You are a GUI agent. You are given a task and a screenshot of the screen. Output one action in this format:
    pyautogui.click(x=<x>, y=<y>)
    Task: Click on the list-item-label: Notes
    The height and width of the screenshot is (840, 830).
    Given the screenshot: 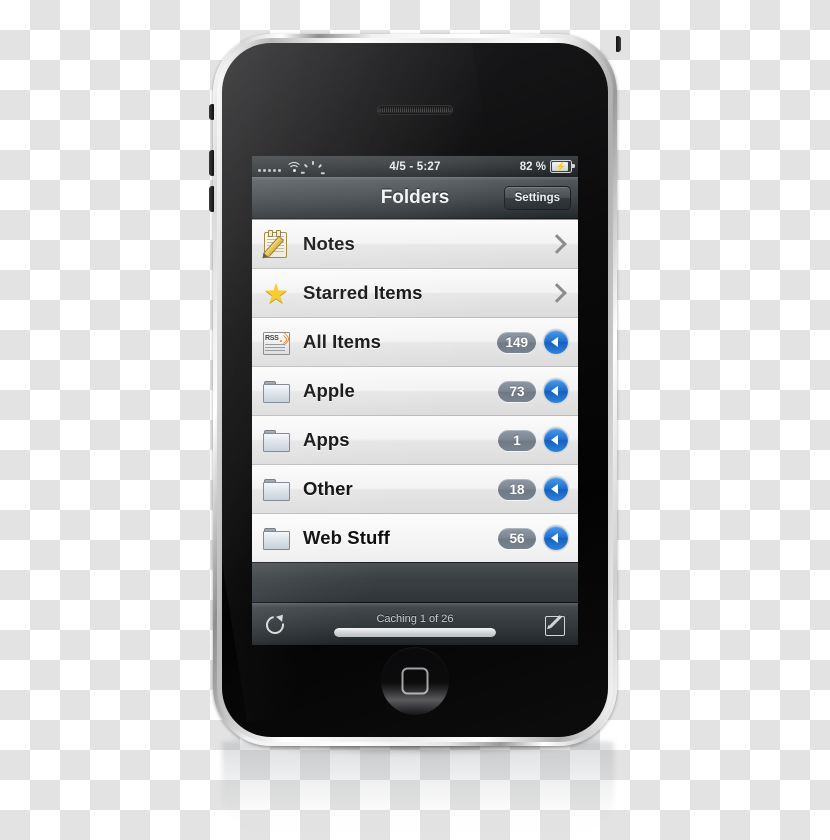 What is the action you would take?
    pyautogui.click(x=329, y=243)
    